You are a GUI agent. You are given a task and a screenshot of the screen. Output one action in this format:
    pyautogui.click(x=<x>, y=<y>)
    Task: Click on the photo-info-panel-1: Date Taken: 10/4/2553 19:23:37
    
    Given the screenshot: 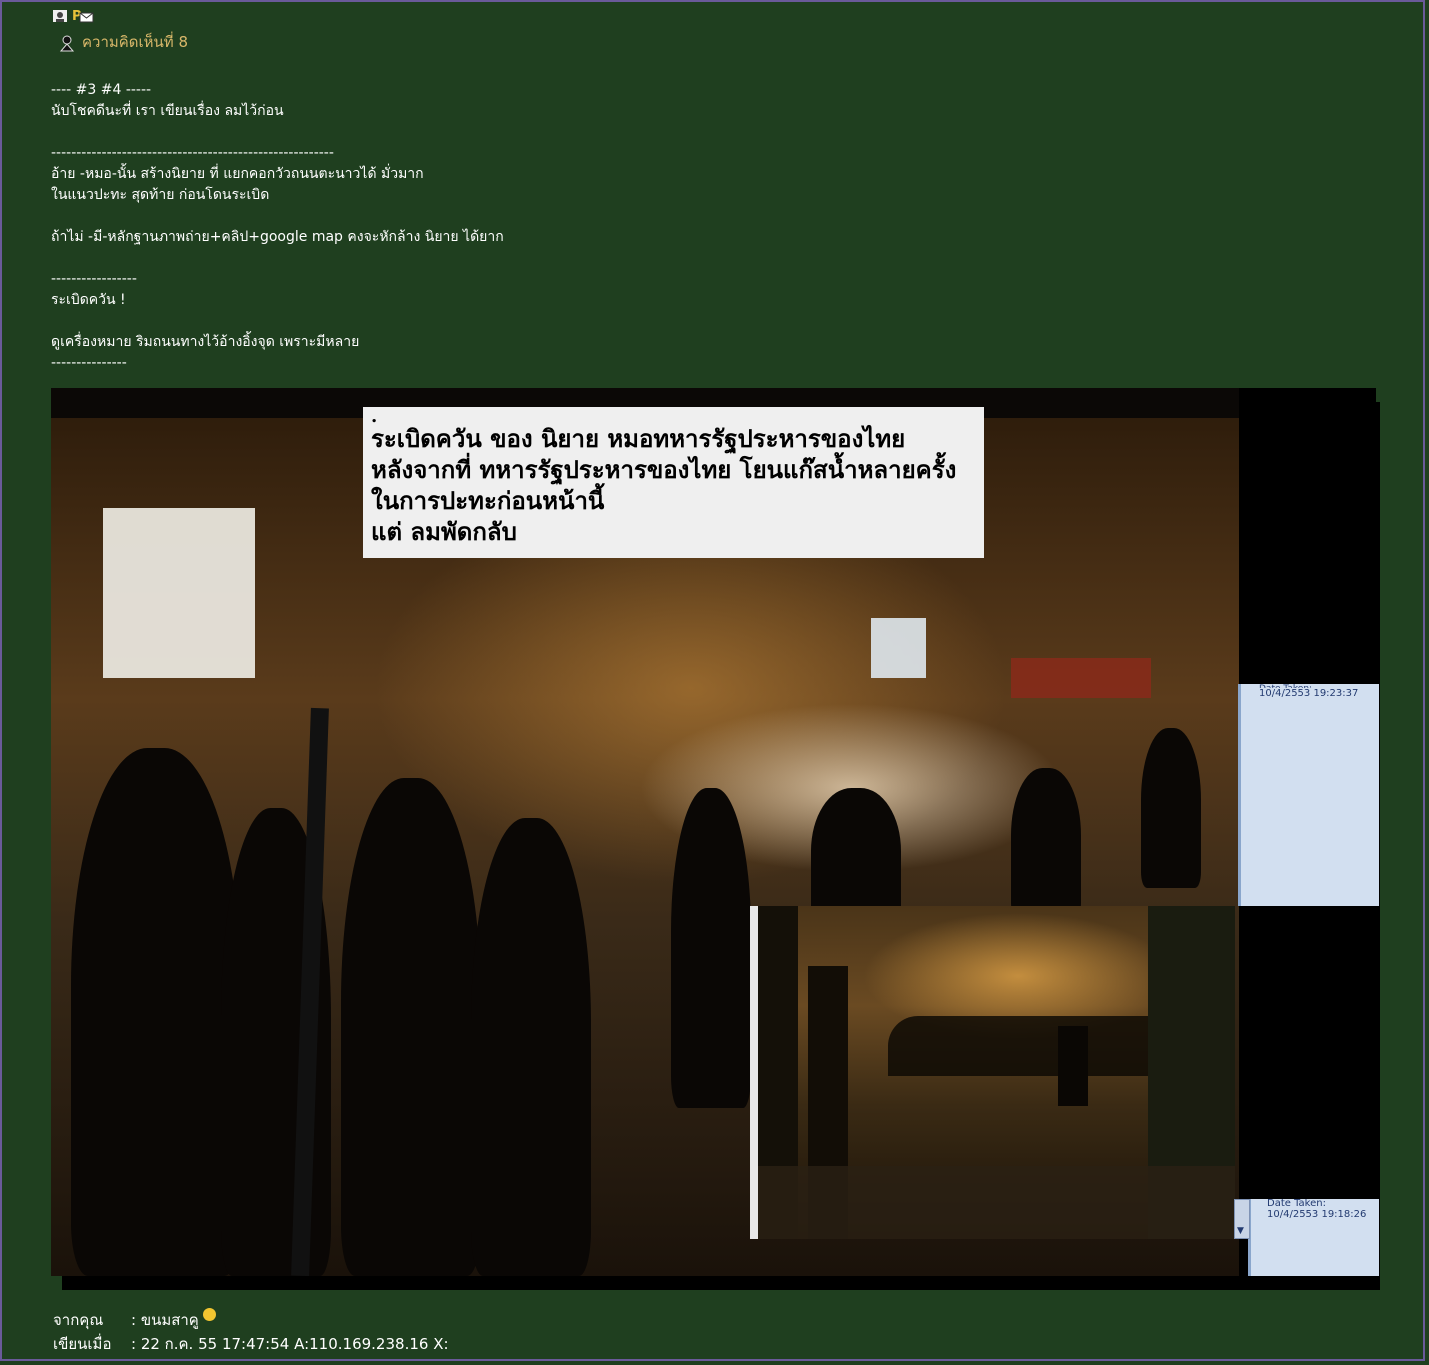 What is the action you would take?
    pyautogui.click(x=1308, y=795)
    